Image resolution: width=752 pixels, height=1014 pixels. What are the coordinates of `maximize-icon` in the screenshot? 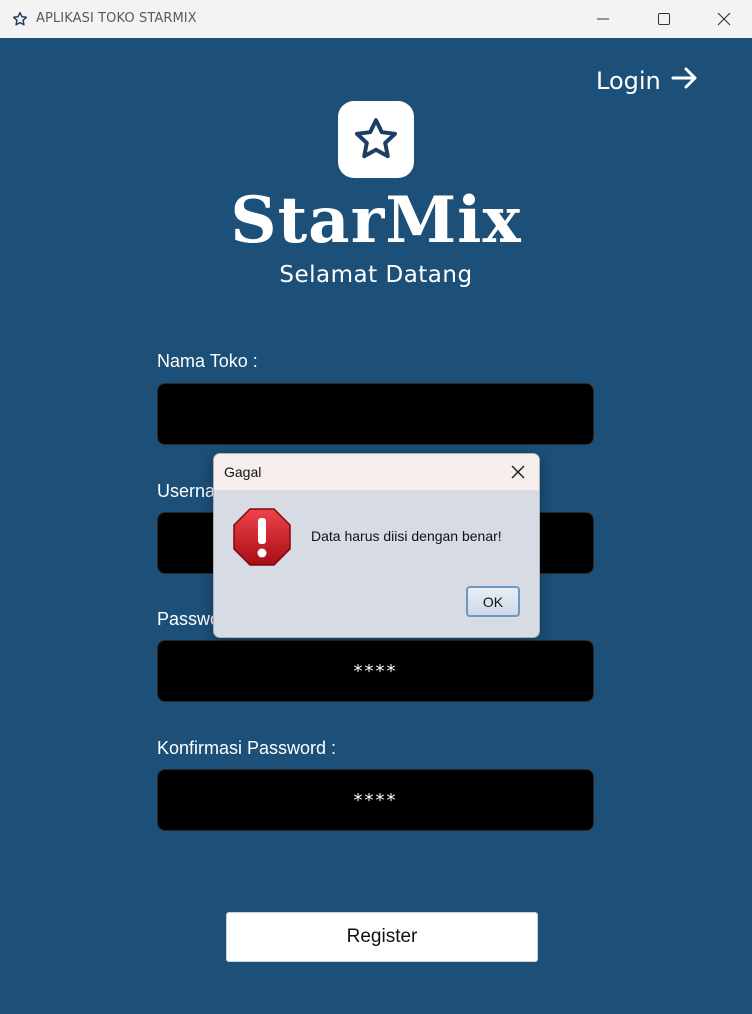 It's located at (664, 19).